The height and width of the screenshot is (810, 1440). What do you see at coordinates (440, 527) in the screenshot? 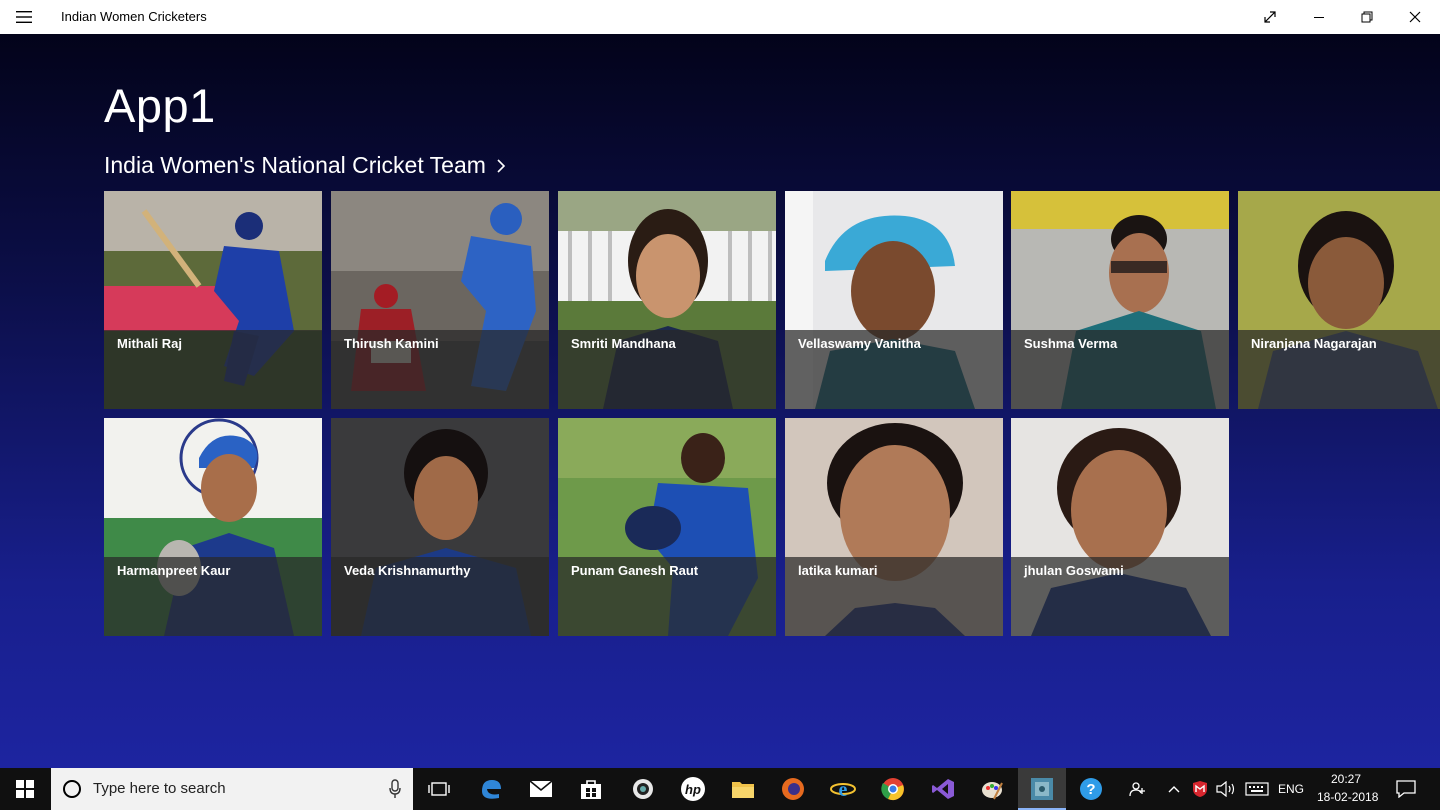
I see `player-tile-veda-krishnamurthy: Veda Krishnamurthy` at bounding box center [440, 527].